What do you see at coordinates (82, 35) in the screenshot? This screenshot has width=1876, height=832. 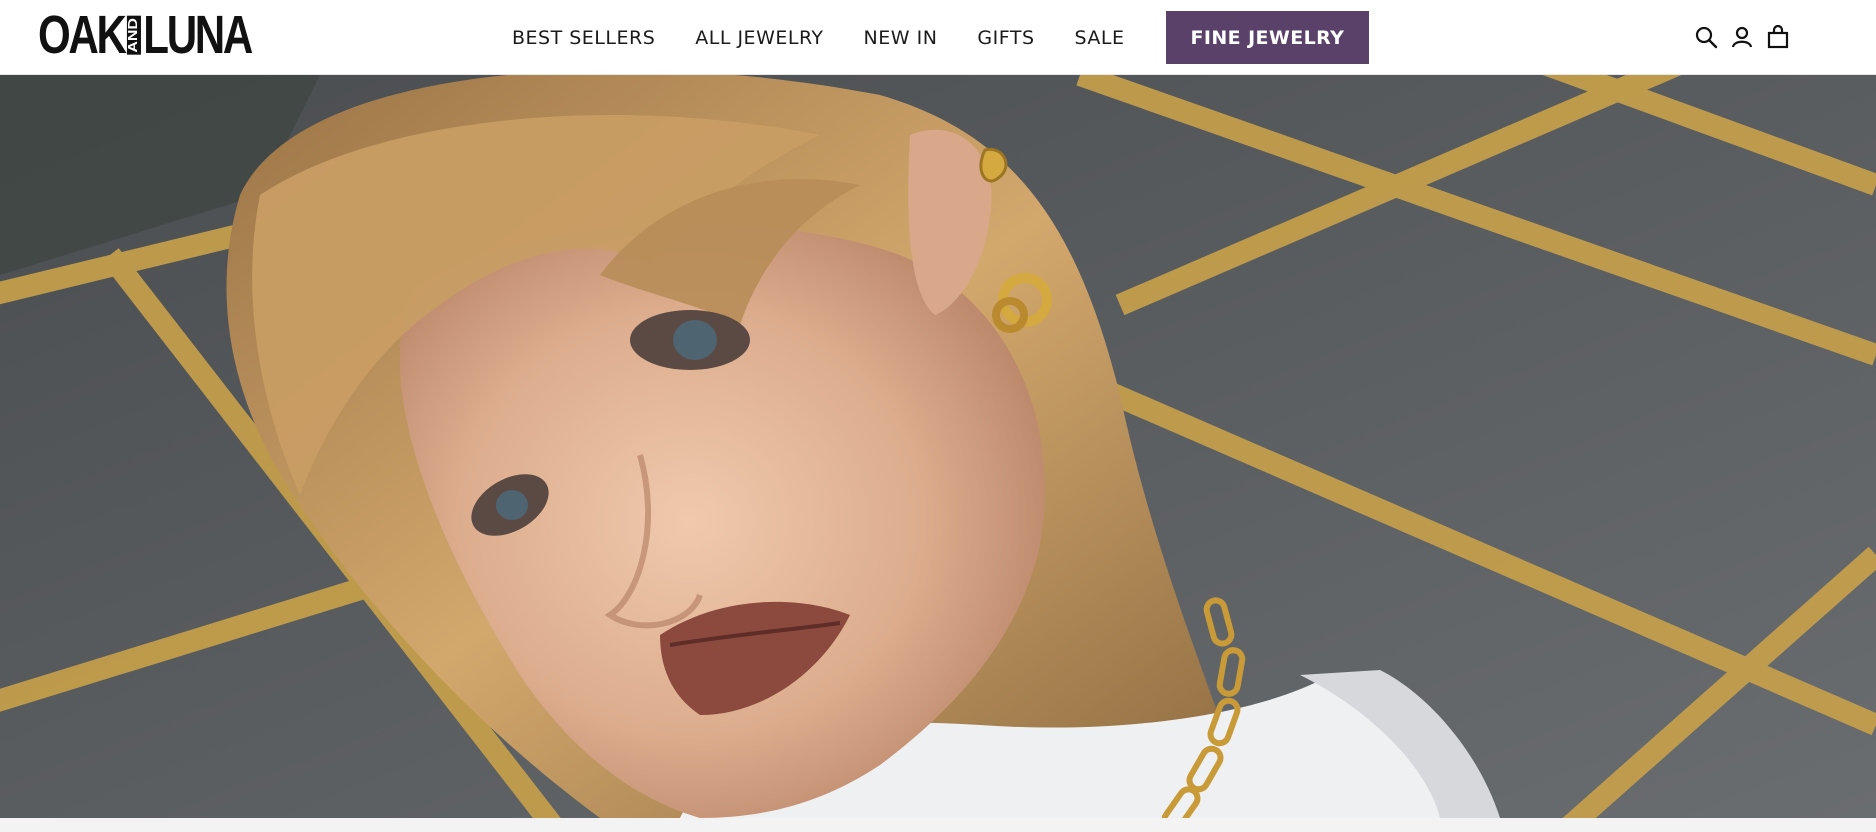 I see `logo-text-oak: OAK` at bounding box center [82, 35].